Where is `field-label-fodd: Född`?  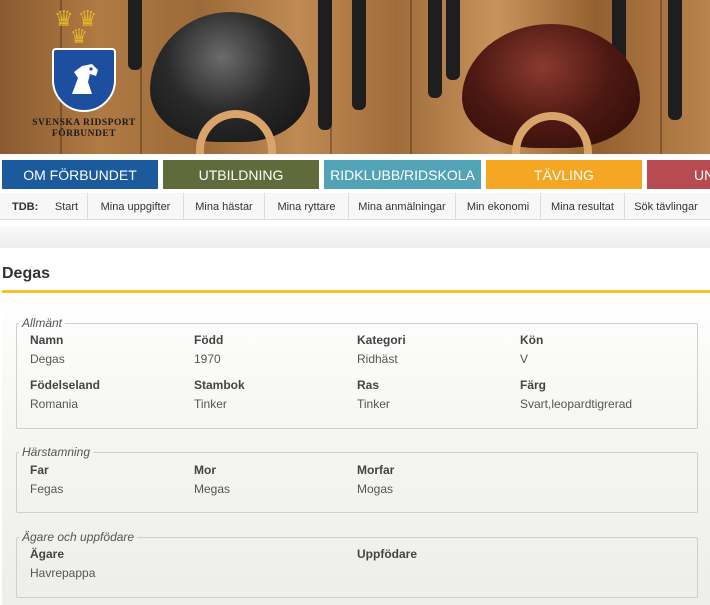
field-label-fodd: Född is located at coordinates (209, 340).